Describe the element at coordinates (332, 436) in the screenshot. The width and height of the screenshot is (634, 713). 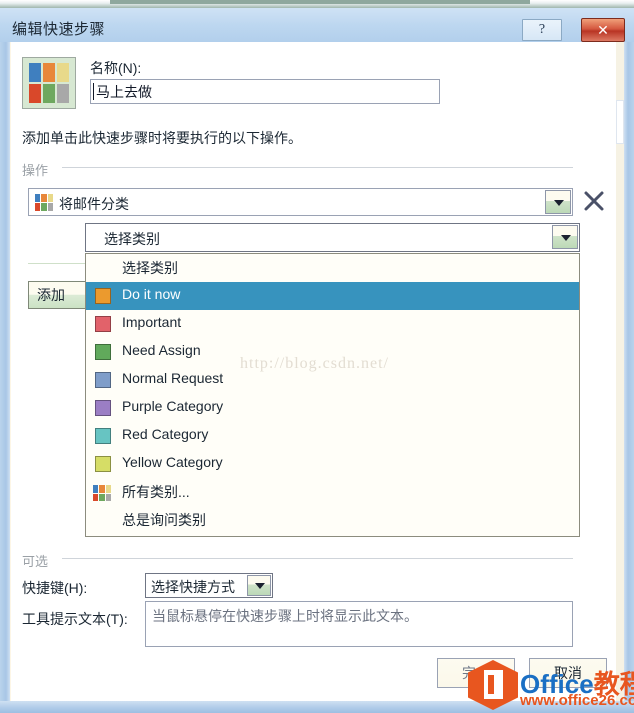
I see `category-option: Red Category` at that location.